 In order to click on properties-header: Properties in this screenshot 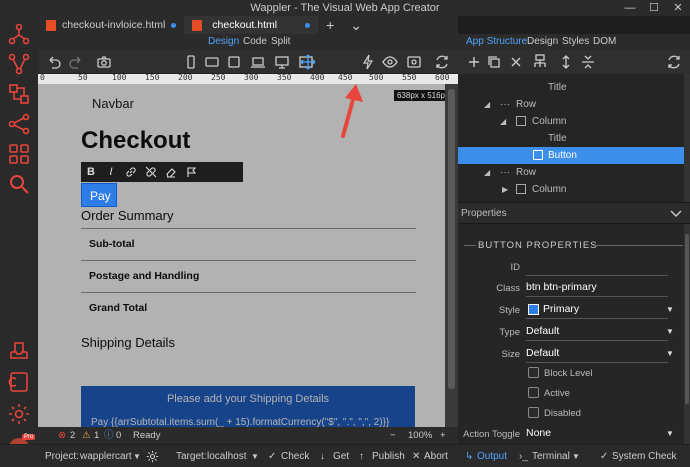, I will do `click(574, 213)`.